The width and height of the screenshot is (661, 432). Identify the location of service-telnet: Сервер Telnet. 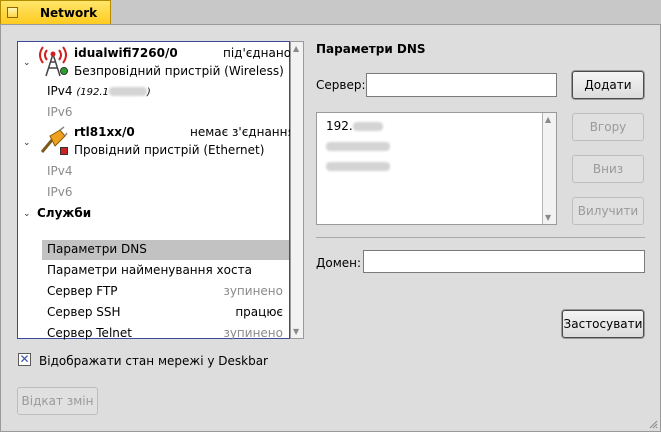
(89, 333).